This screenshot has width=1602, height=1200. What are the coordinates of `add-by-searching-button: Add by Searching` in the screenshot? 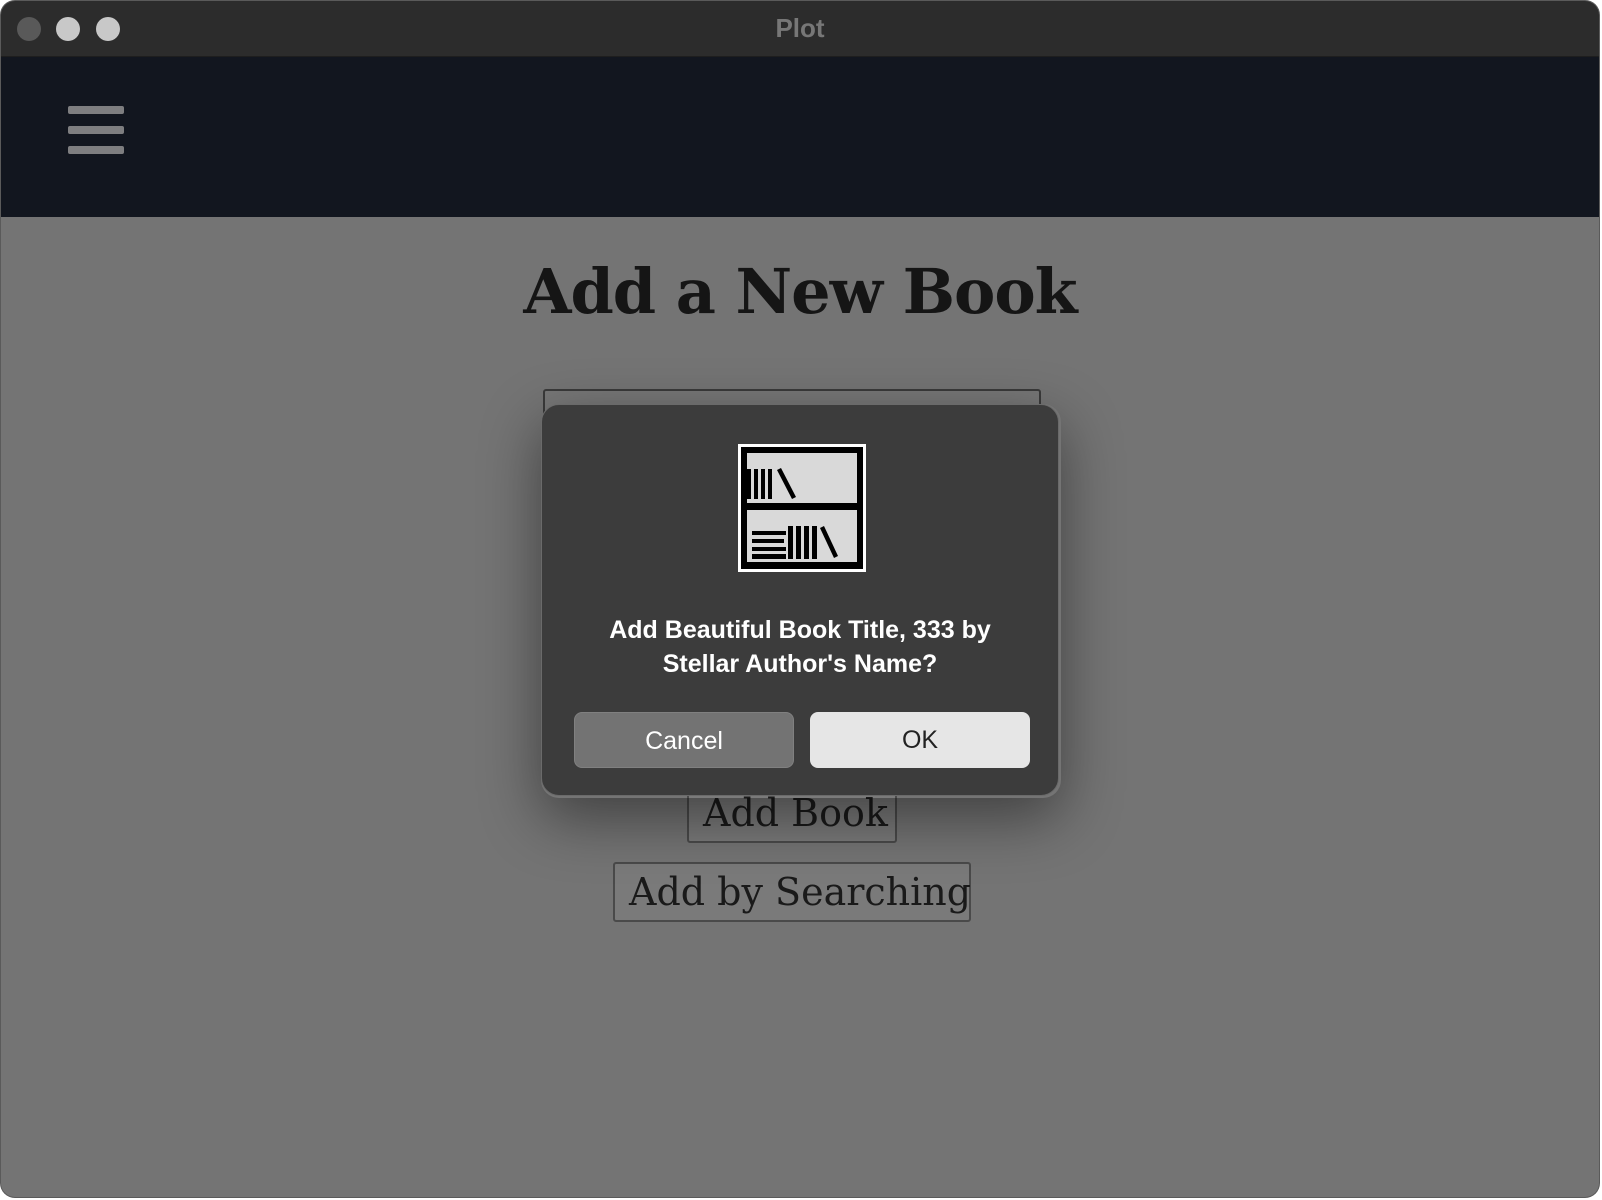 It's located at (792, 892).